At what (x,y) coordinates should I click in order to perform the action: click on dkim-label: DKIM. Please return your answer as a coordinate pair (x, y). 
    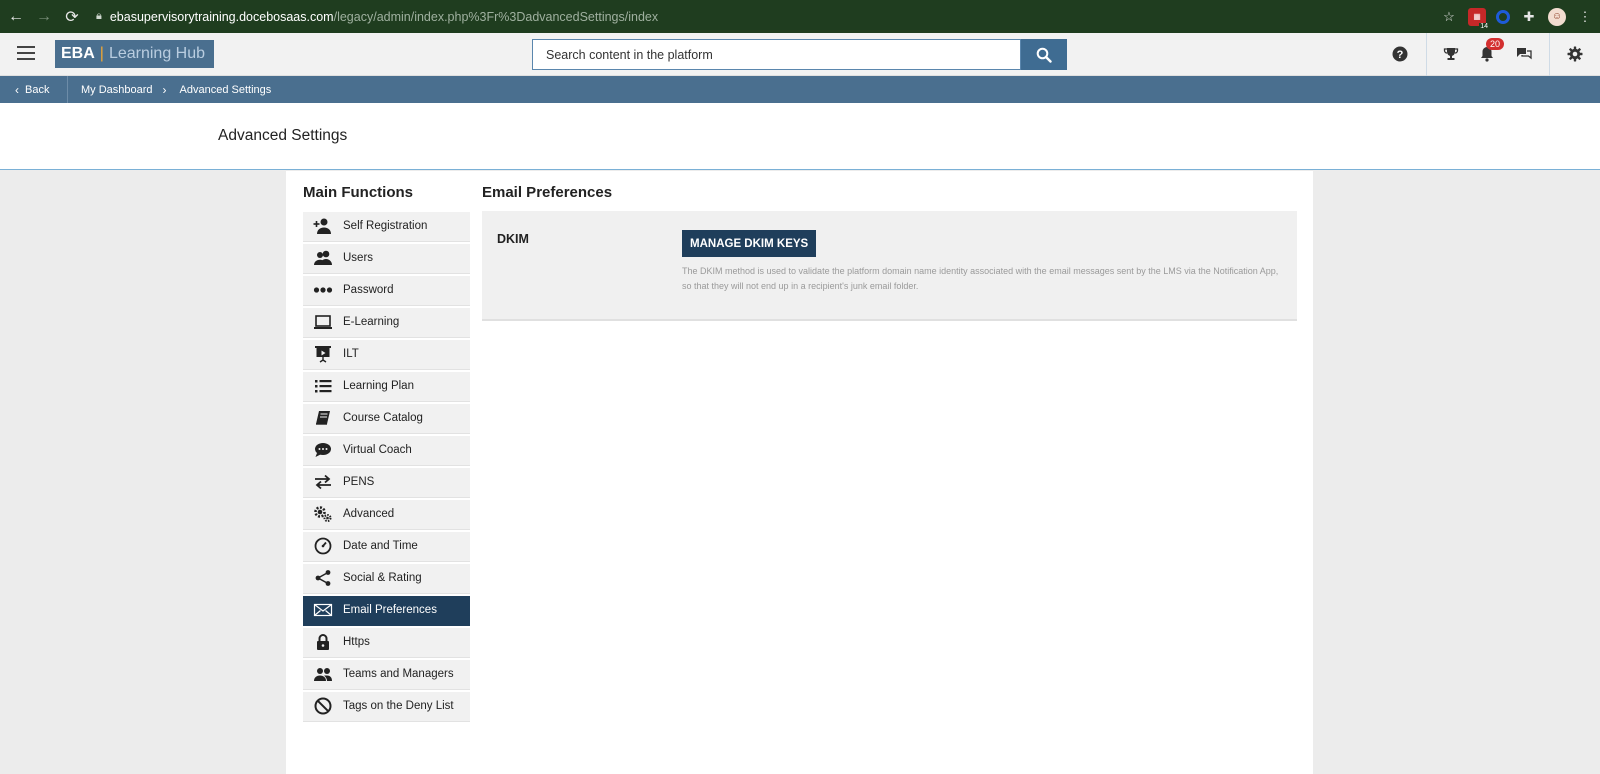
    Looking at the image, I should click on (513, 239).